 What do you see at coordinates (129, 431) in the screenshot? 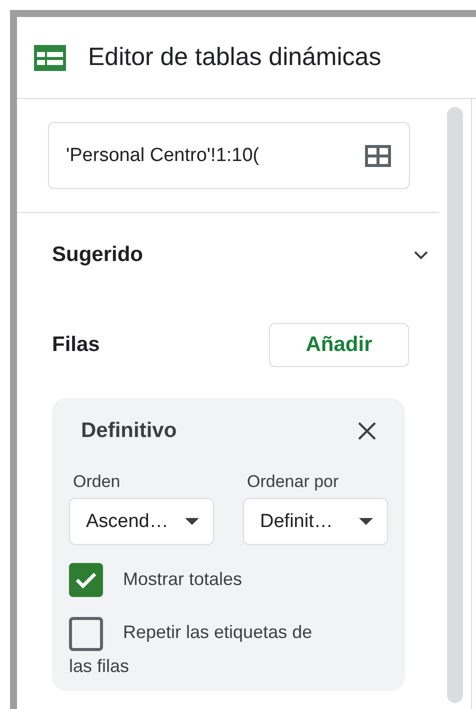
I see `card-title: Definitivo` at bounding box center [129, 431].